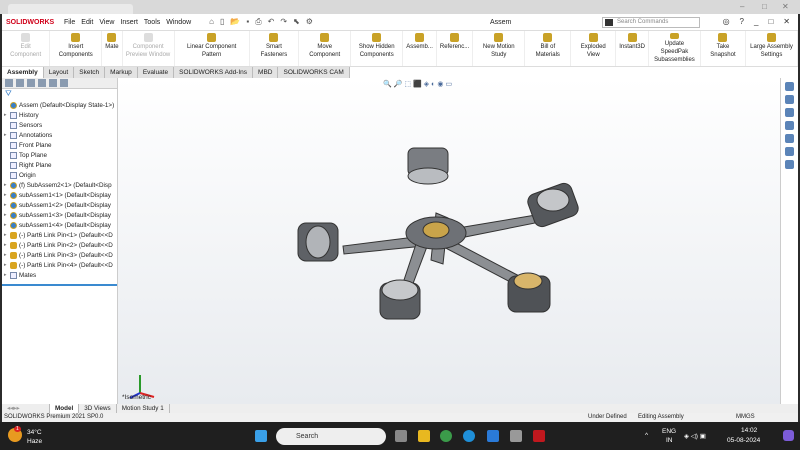 This screenshot has width=800, height=450. I want to click on menu-file: File, so click(69, 22).